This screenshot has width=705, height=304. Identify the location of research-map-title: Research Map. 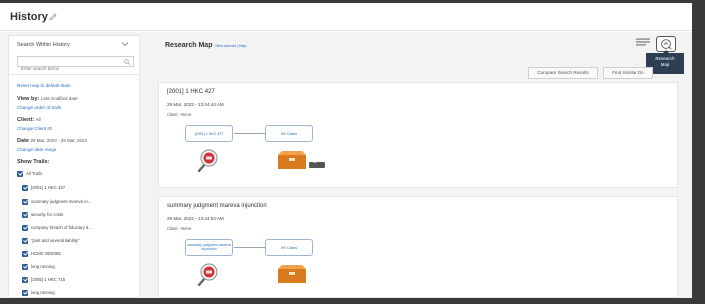
(189, 45).